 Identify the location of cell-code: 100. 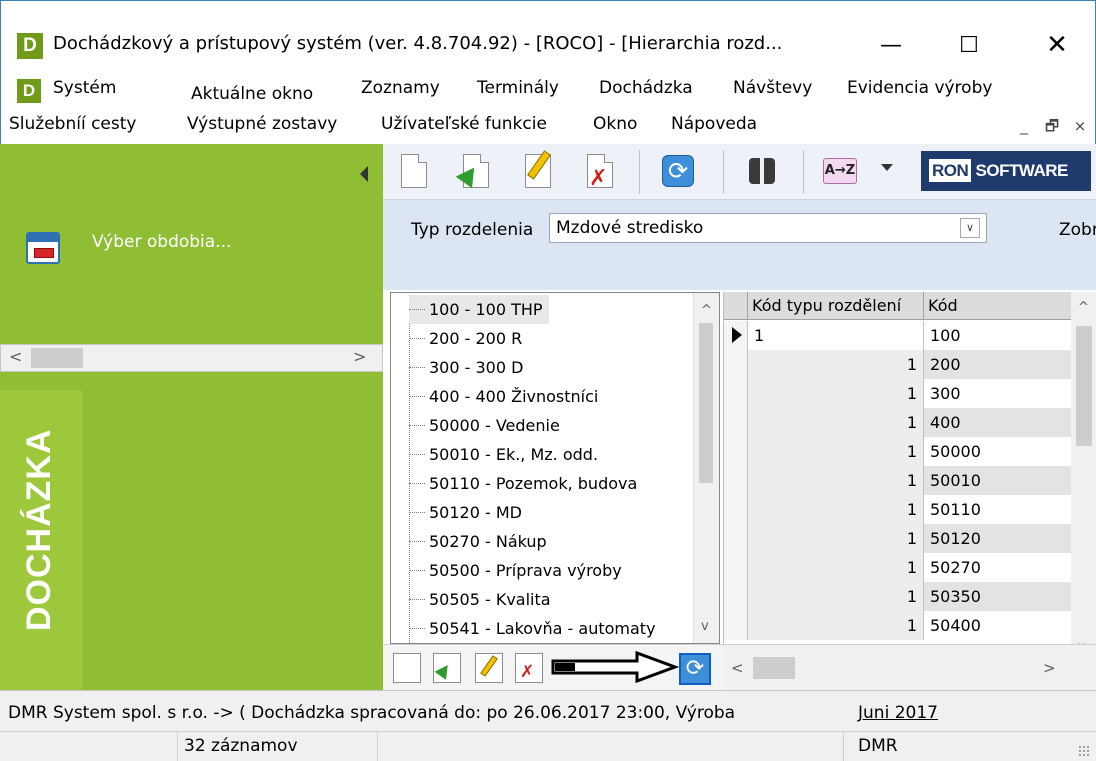
(997, 335).